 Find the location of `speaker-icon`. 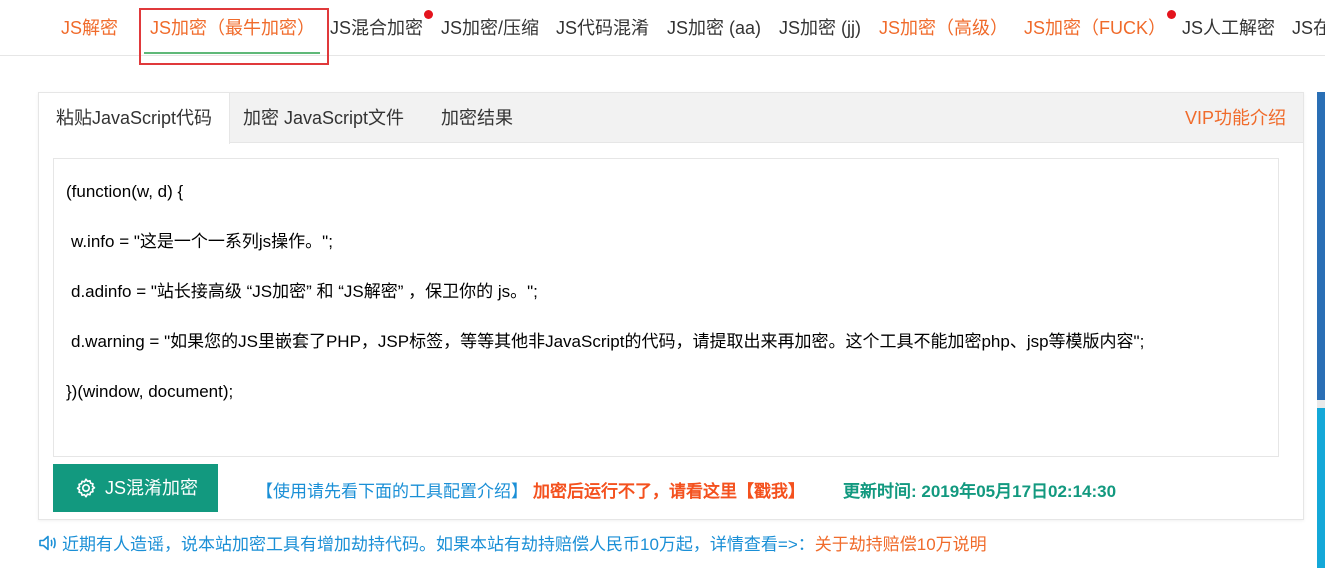

speaker-icon is located at coordinates (47, 543).